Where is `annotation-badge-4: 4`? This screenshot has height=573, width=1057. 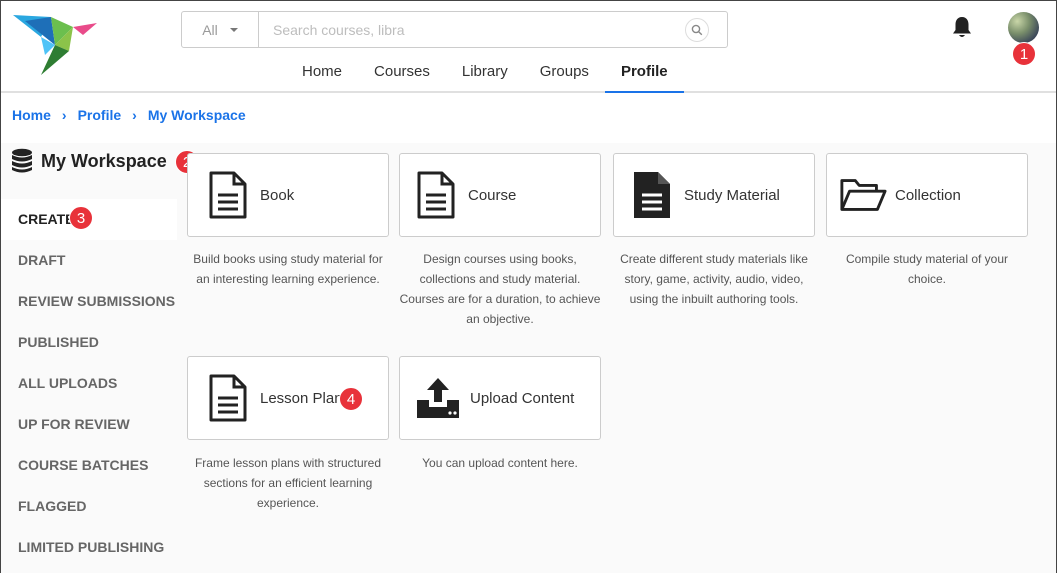
annotation-badge-4: 4 is located at coordinates (351, 399).